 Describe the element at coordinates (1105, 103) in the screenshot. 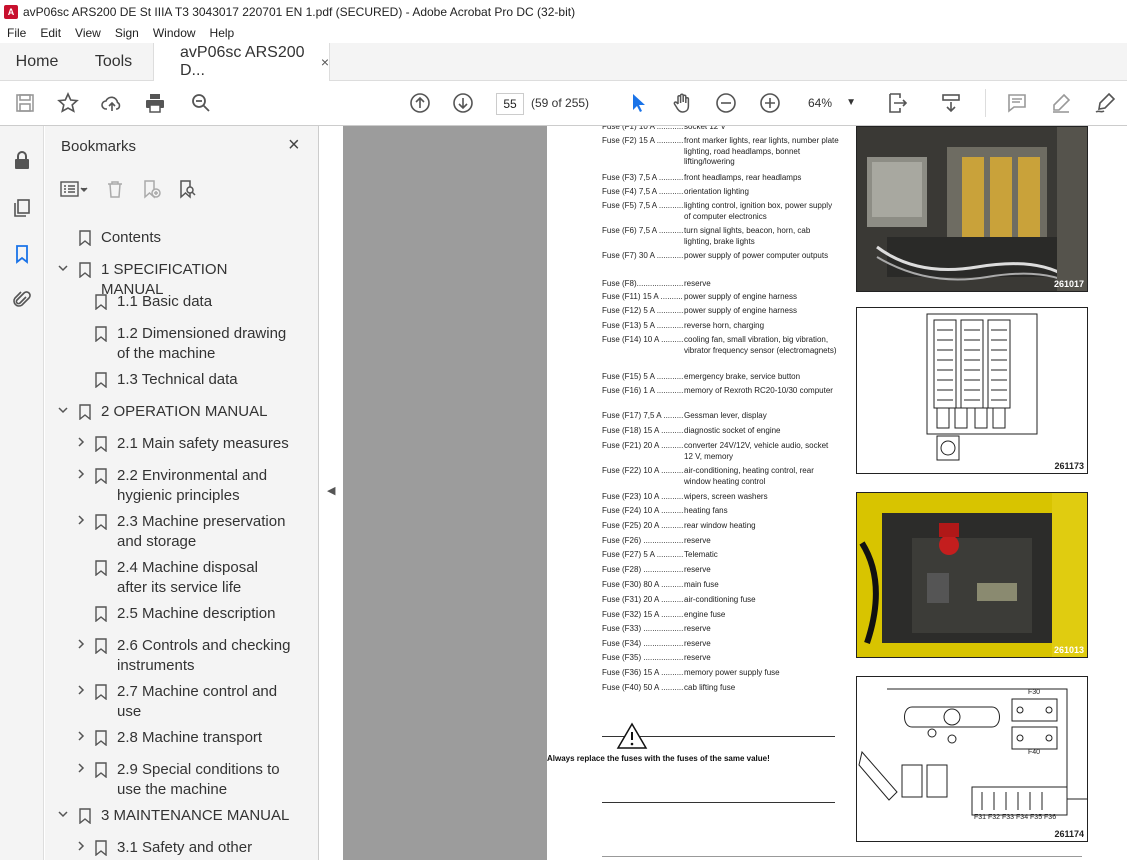

I see `sign-pen-icon` at that location.